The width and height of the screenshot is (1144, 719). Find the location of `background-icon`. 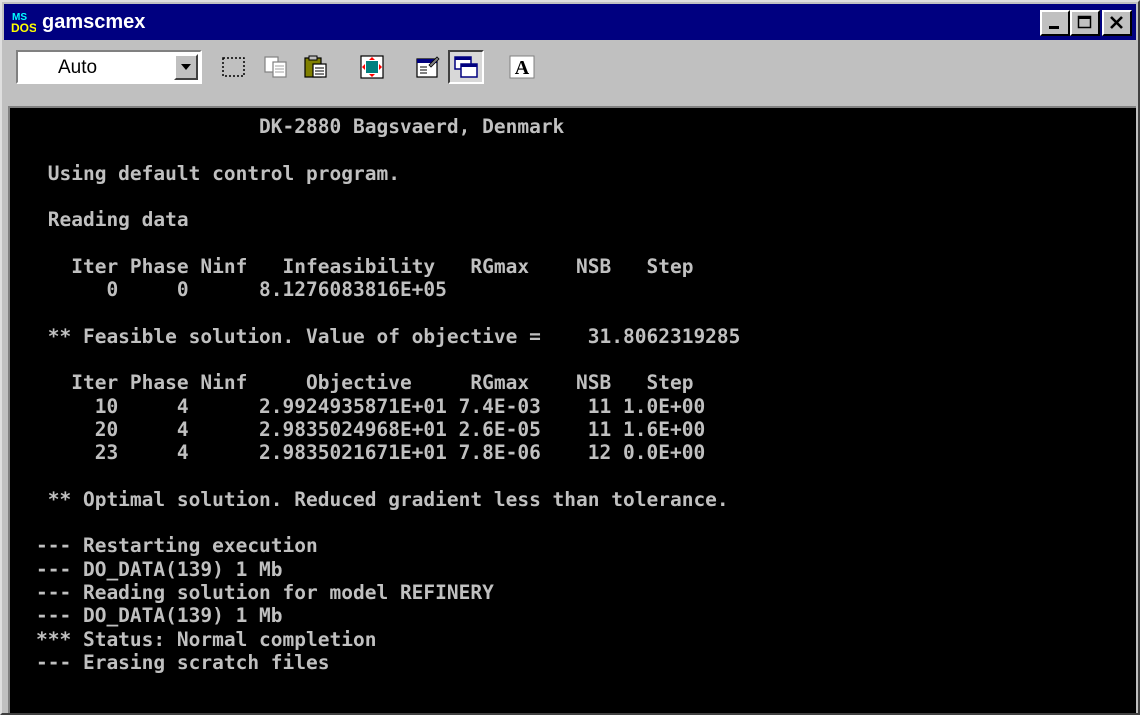

background-icon is located at coordinates (466, 67).